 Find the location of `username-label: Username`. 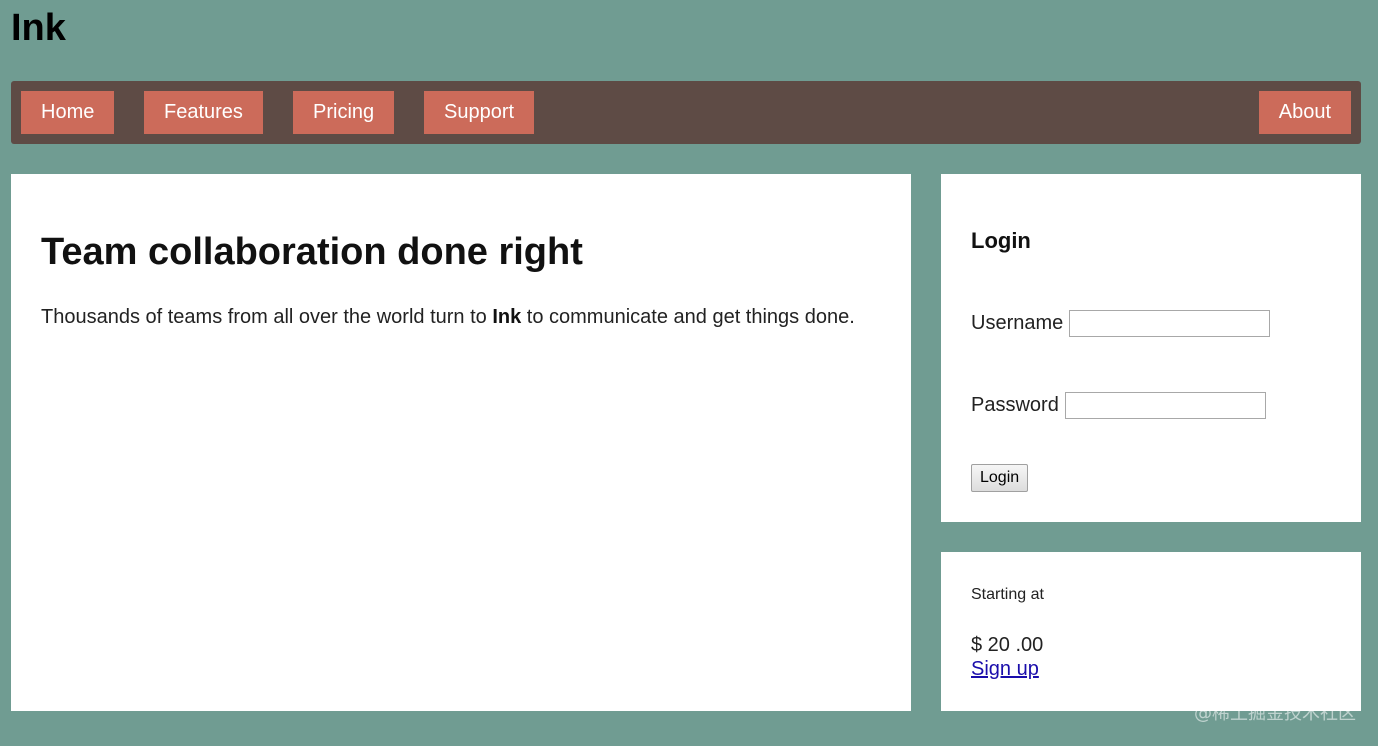

username-label: Username is located at coordinates (1017, 323).